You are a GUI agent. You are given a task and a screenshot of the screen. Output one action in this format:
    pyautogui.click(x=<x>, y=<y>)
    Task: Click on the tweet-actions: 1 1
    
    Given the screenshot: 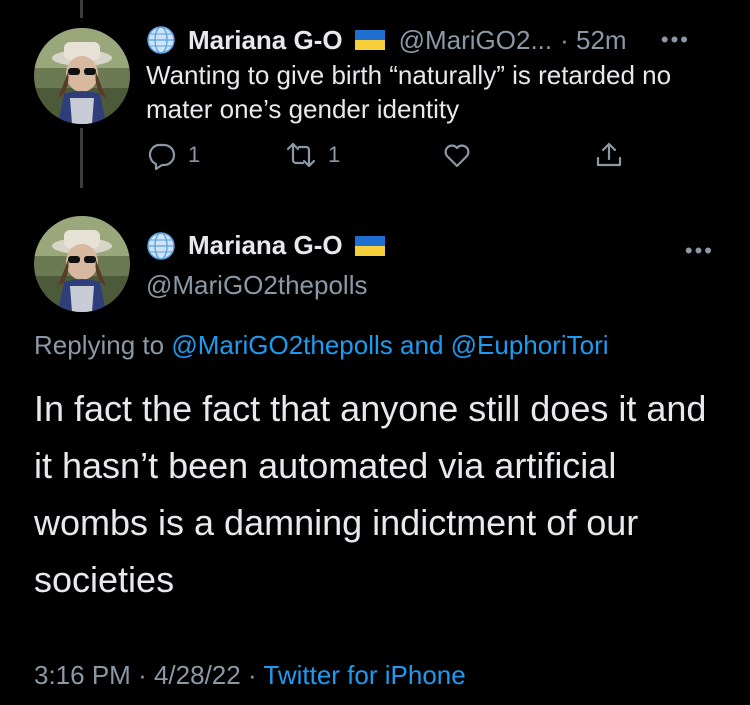 What is the action you would take?
    pyautogui.click(x=391, y=159)
    